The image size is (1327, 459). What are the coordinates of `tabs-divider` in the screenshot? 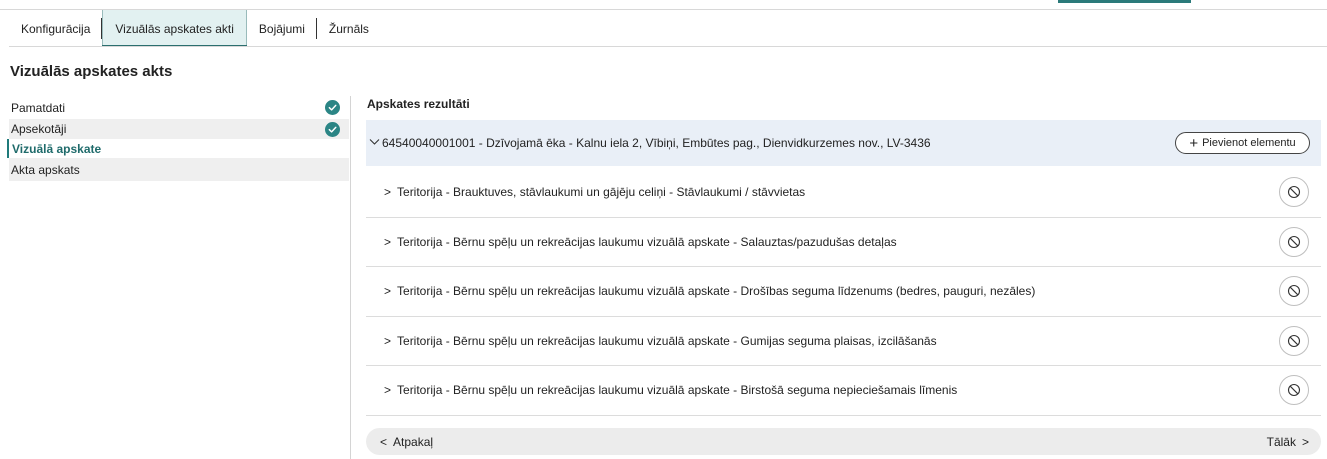 It's located at (668, 46).